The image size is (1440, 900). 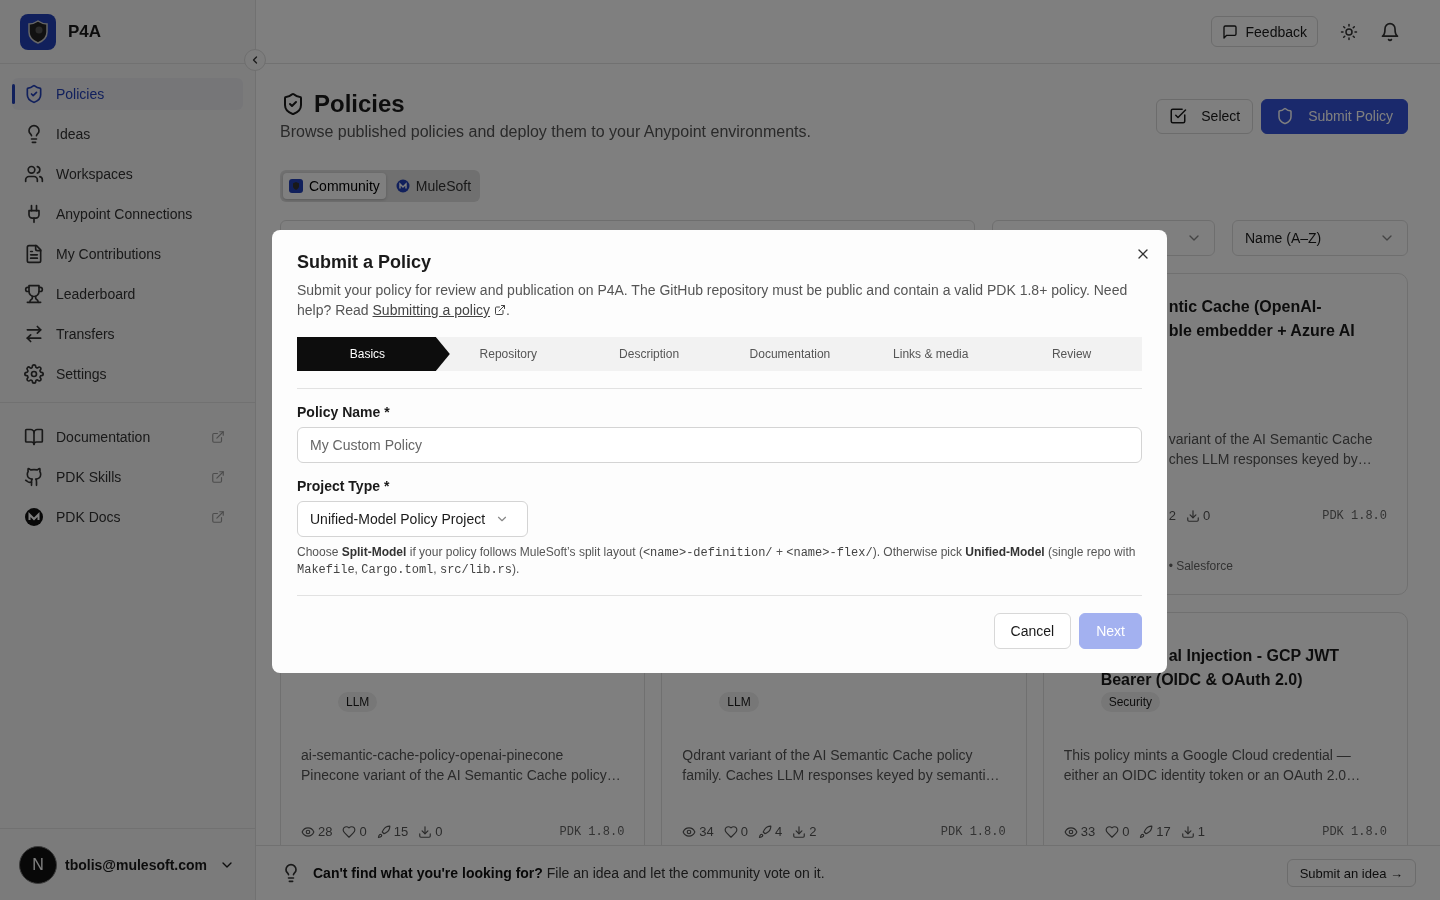 What do you see at coordinates (344, 412) in the screenshot?
I see `field-label: Policy Name *` at bounding box center [344, 412].